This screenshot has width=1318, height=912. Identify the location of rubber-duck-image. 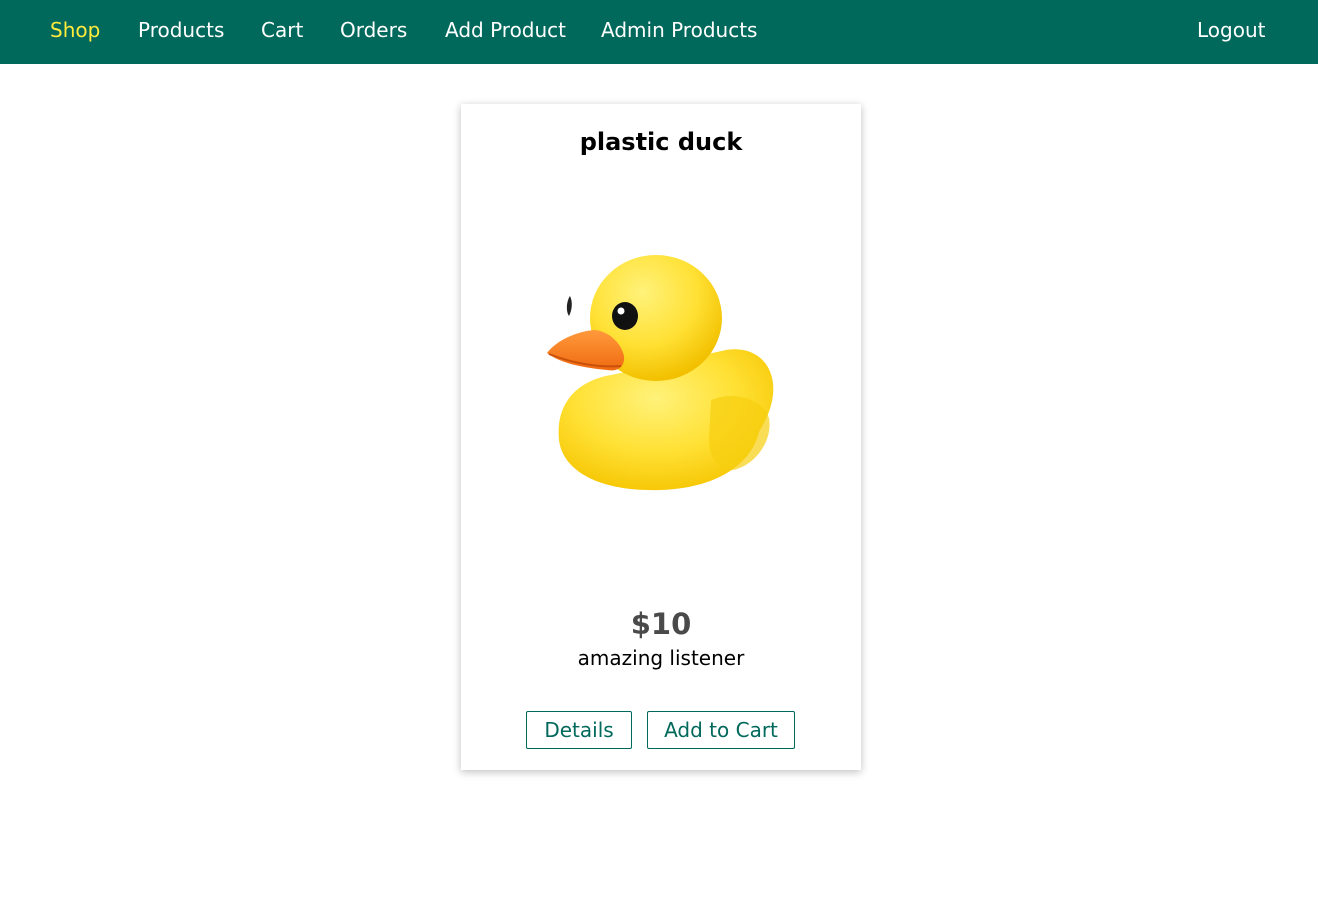
(661, 385).